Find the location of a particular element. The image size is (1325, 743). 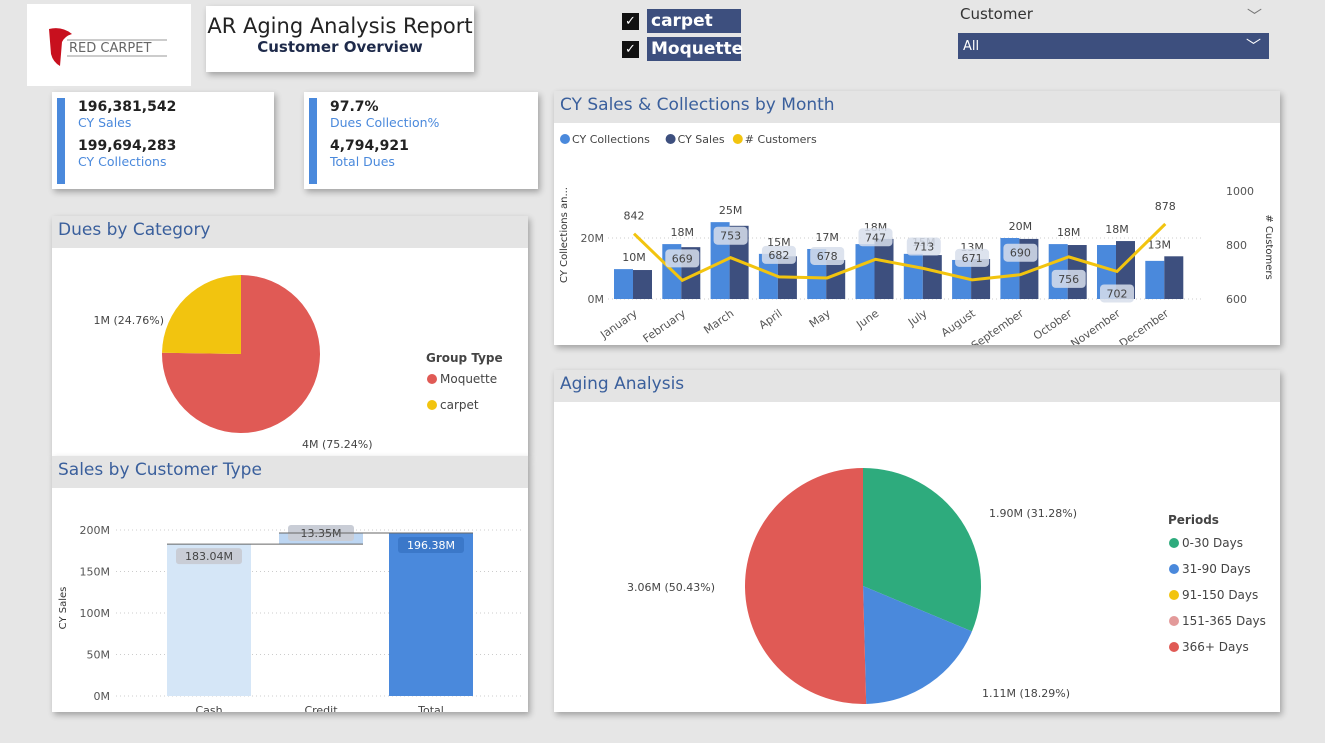

y-tick: 150M is located at coordinates (95, 572).